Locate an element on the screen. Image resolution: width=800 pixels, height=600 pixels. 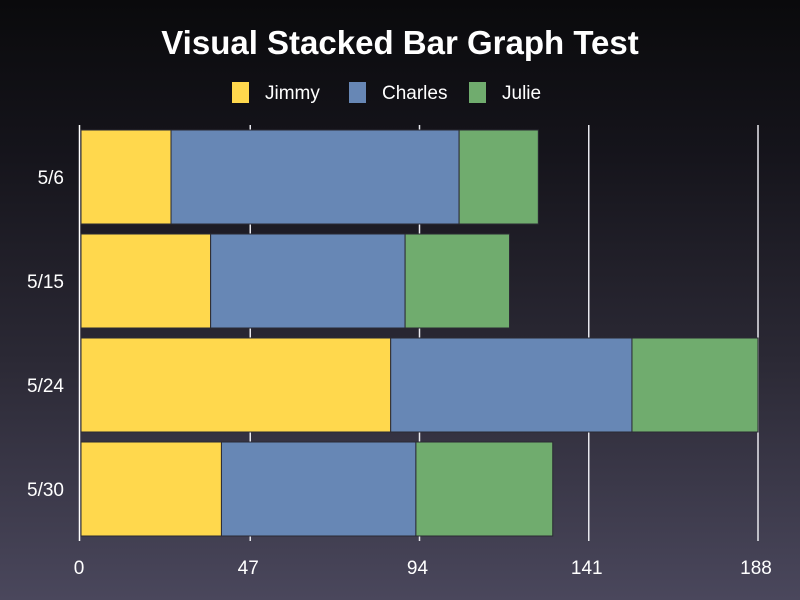
chart-title: Visual Stacked Bar Graph Test is located at coordinates (399, 42).